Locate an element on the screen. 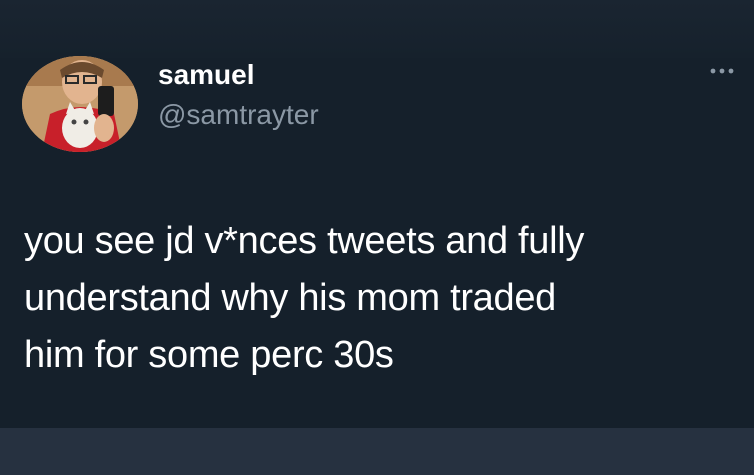 This screenshot has height=475, width=754. handle: @samtrayter is located at coordinates (238, 115).